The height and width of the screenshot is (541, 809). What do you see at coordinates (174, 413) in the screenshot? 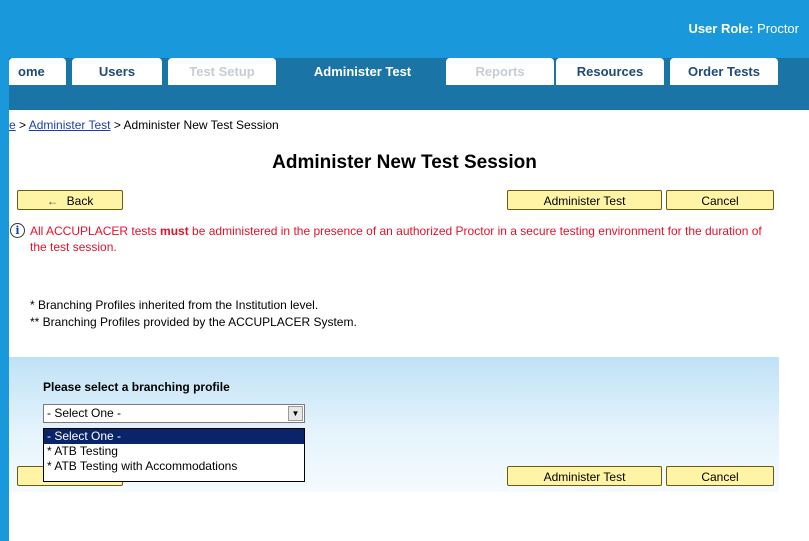
I see `branching-profile-select: - Select One - ▼` at bounding box center [174, 413].